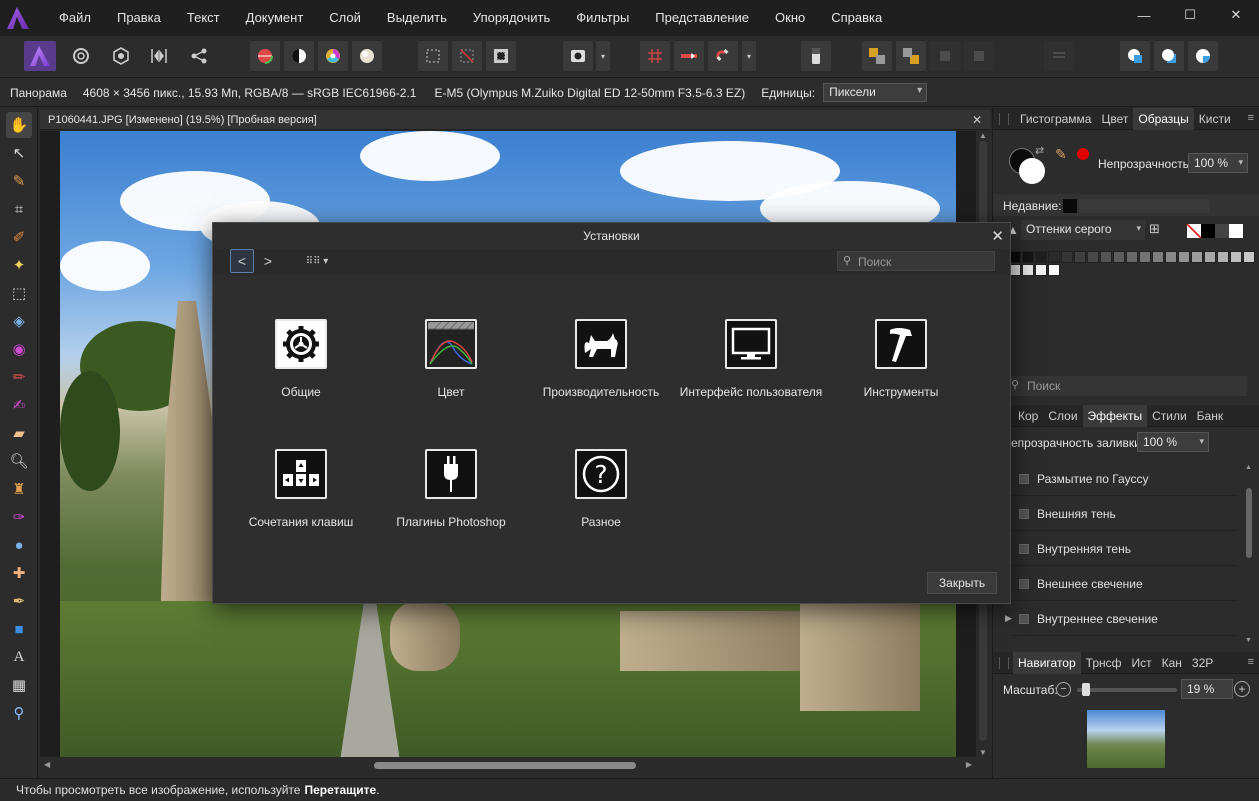 Image resolution: width=1259 pixels, height=801 pixels. Describe the element at coordinates (911, 56) in the screenshot. I see `arrange-forward-button` at that location.